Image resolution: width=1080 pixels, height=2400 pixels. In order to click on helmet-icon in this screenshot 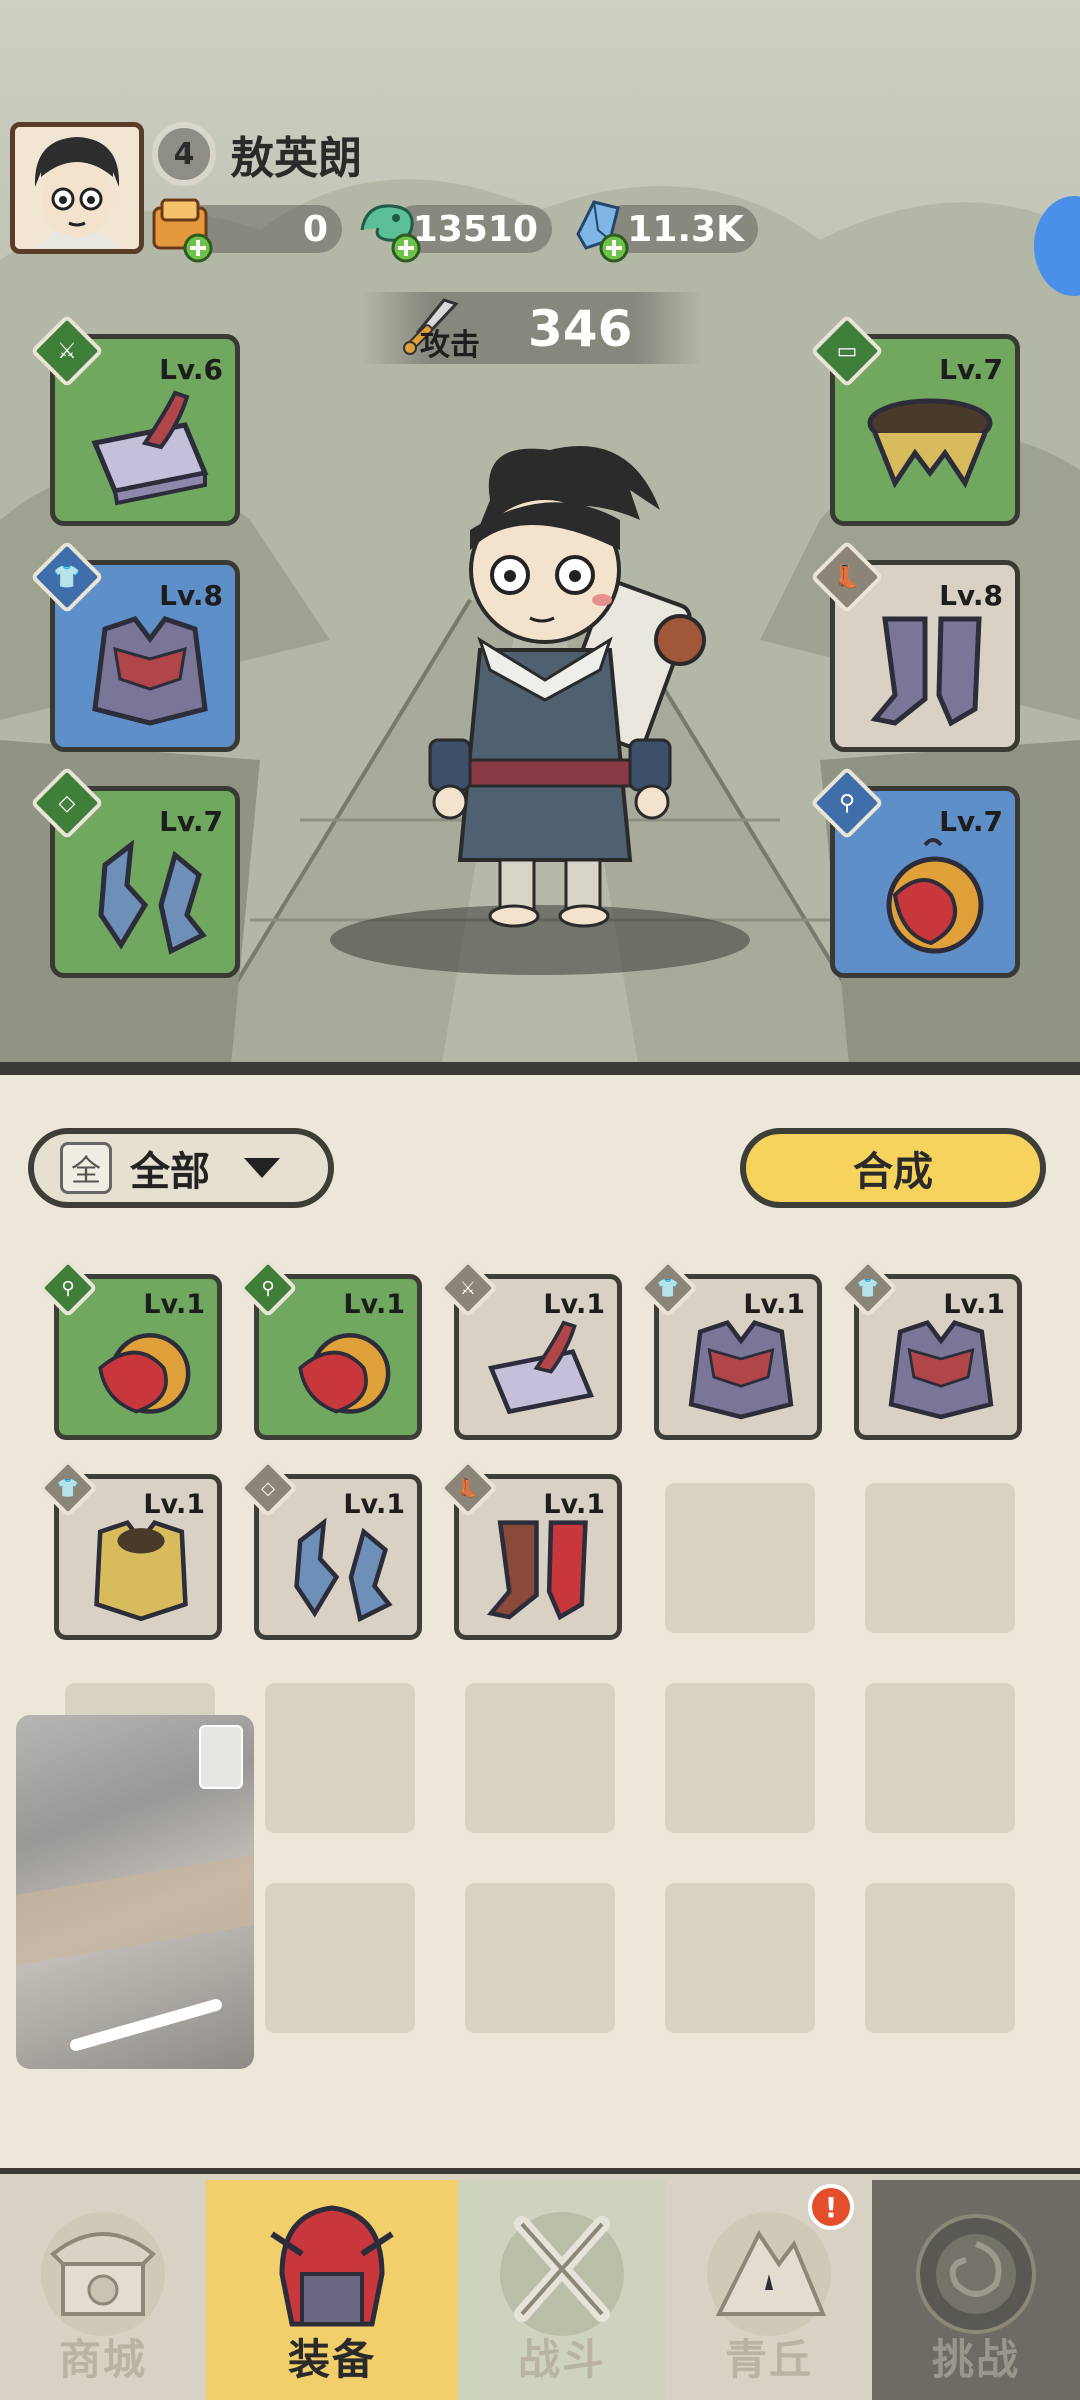, I will do `click(332, 2266)`.